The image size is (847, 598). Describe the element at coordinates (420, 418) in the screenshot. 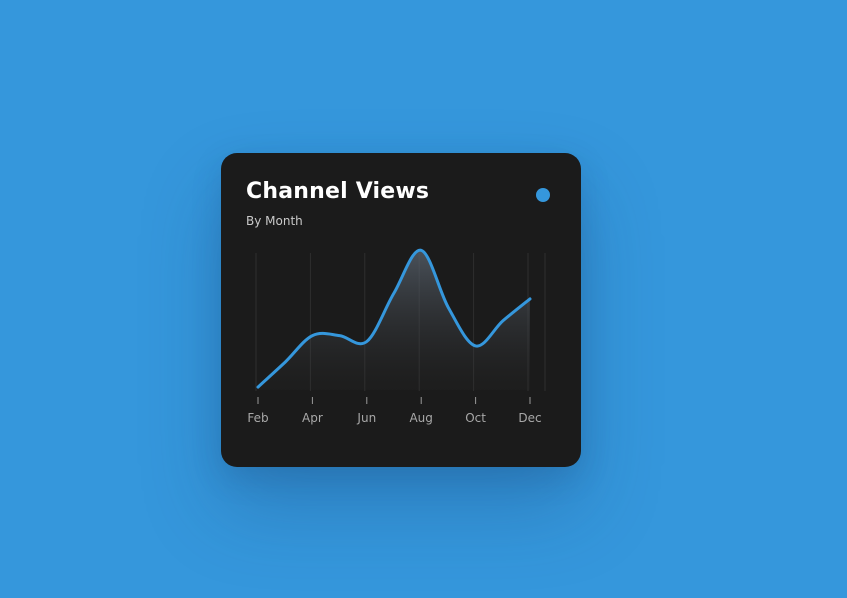

I see `x-tick-label-aug: Aug` at that location.